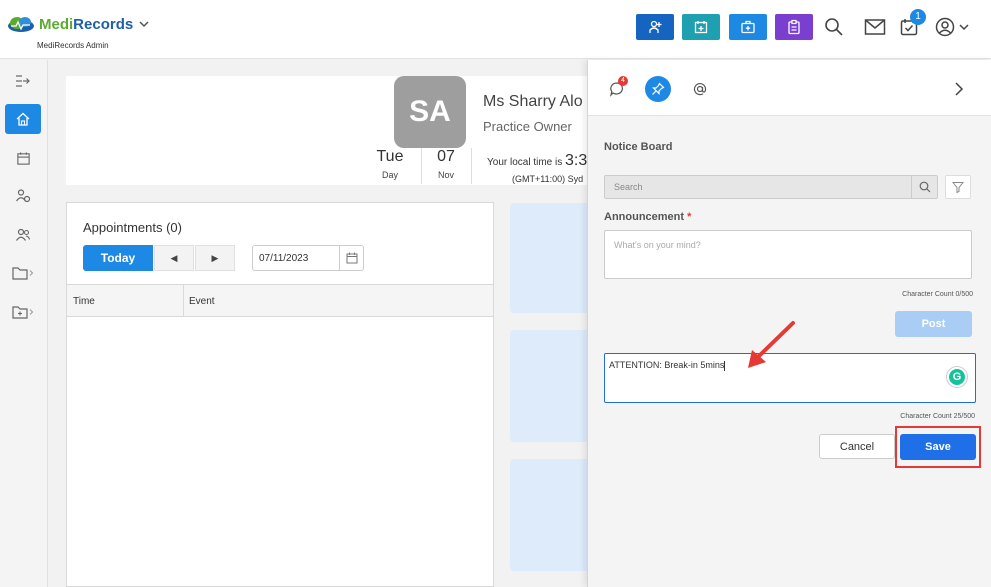 The height and width of the screenshot is (587, 991). Describe the element at coordinates (933, 324) in the screenshot. I see `post-button: Post` at that location.